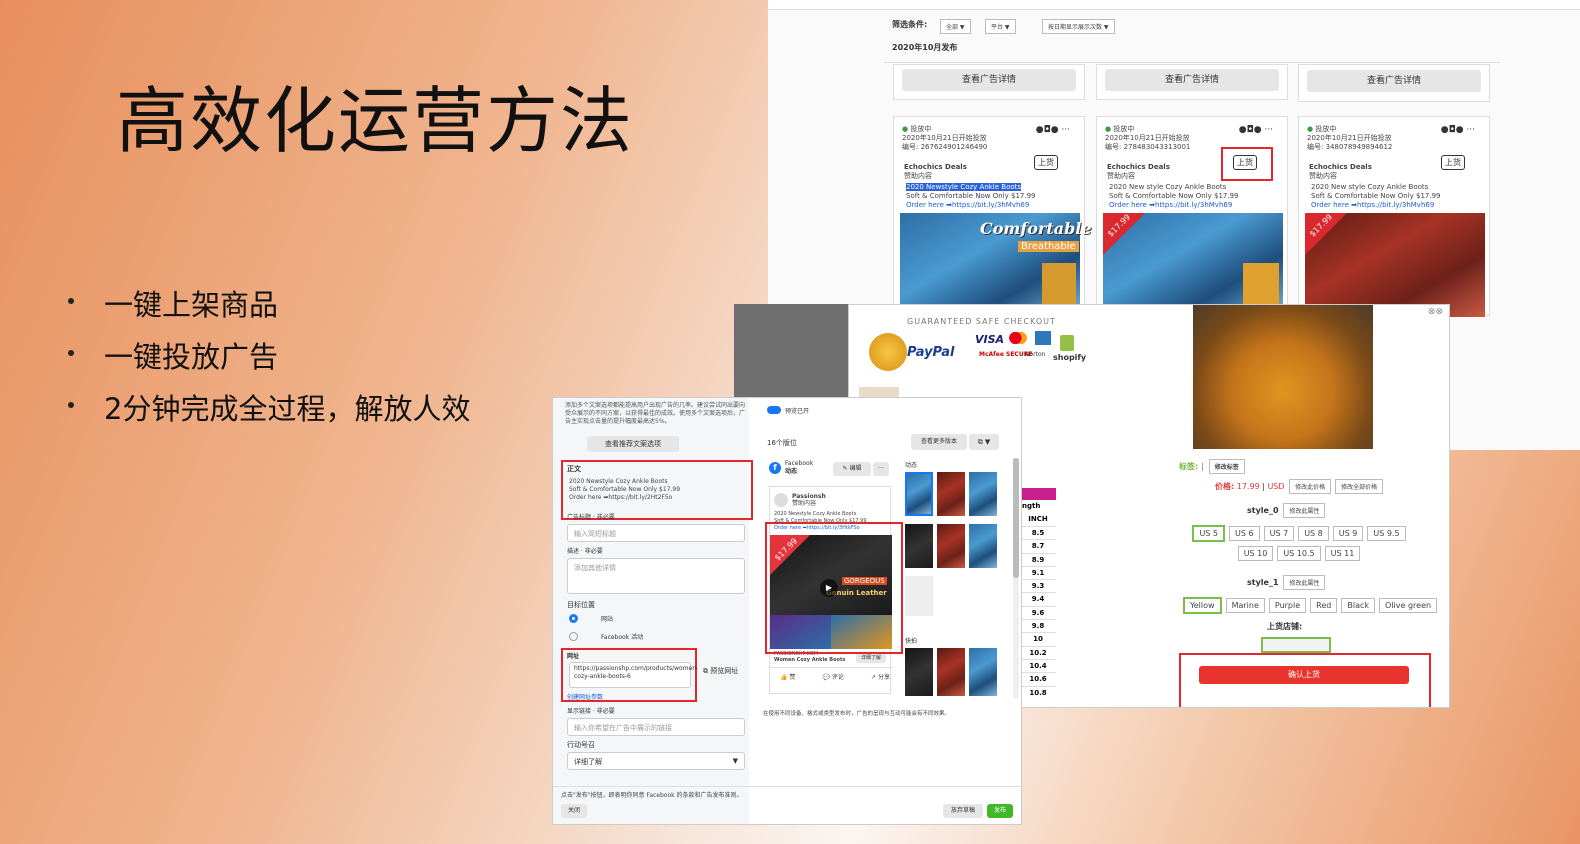 This screenshot has width=1580, height=844. What do you see at coordinates (1435, 312) in the screenshot?
I see `close-icon: ⊗⊗` at bounding box center [1435, 312].